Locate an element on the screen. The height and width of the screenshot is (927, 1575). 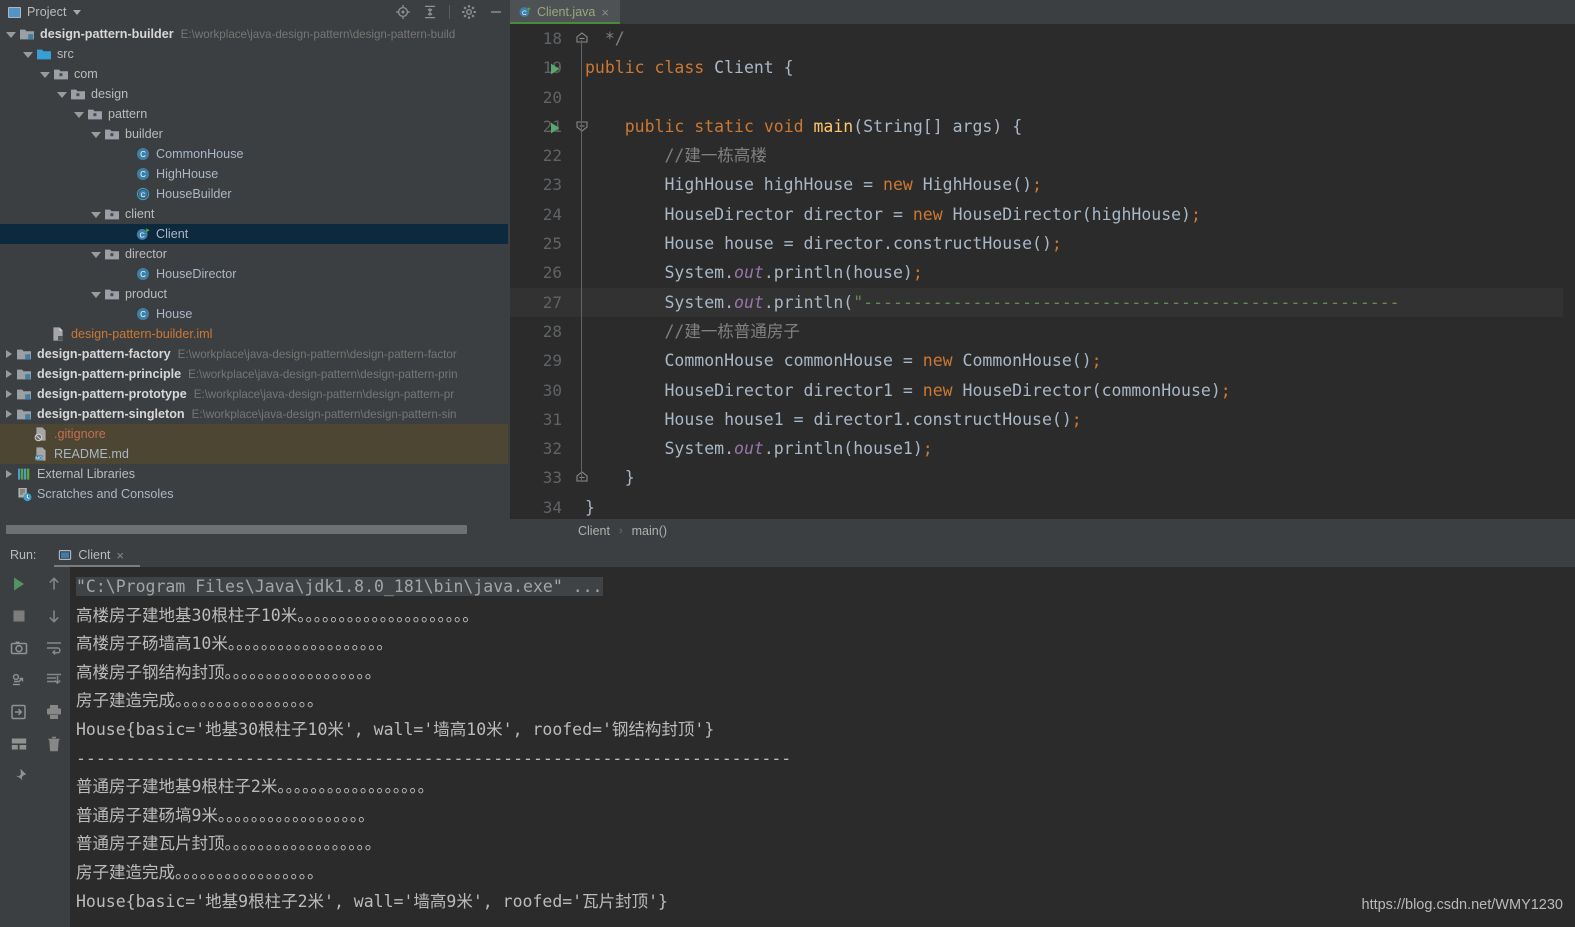
code-line: 22 //建一栋高楼 is located at coordinates (1042, 155).